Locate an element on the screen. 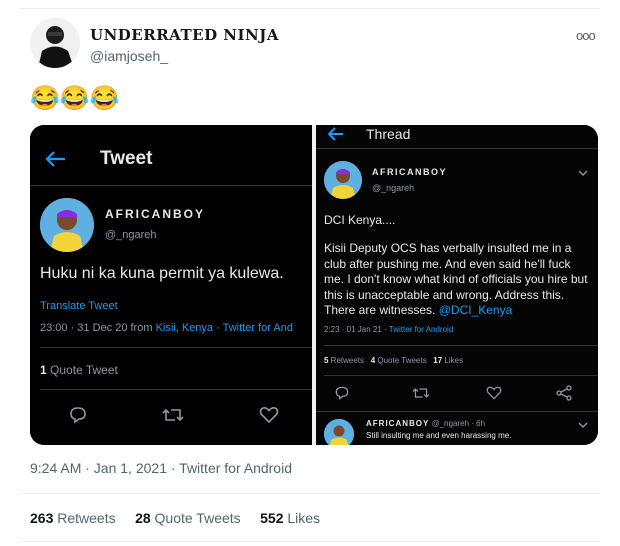  top-divider is located at coordinates (310, 8).